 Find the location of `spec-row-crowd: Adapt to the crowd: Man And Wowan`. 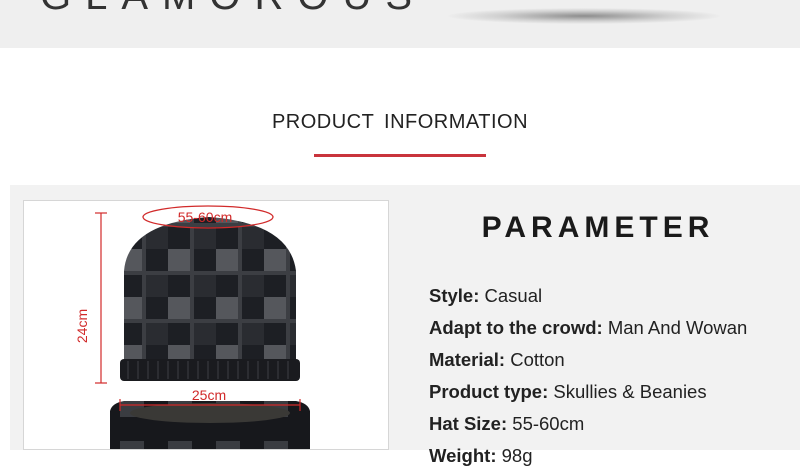

spec-row-crowd: Adapt to the crowd: Man And Wowan is located at coordinates (588, 332).